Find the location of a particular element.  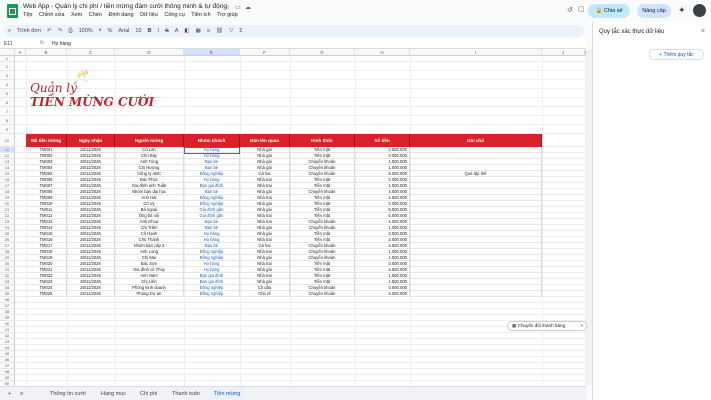

bold-icon: B is located at coordinates (150, 31).